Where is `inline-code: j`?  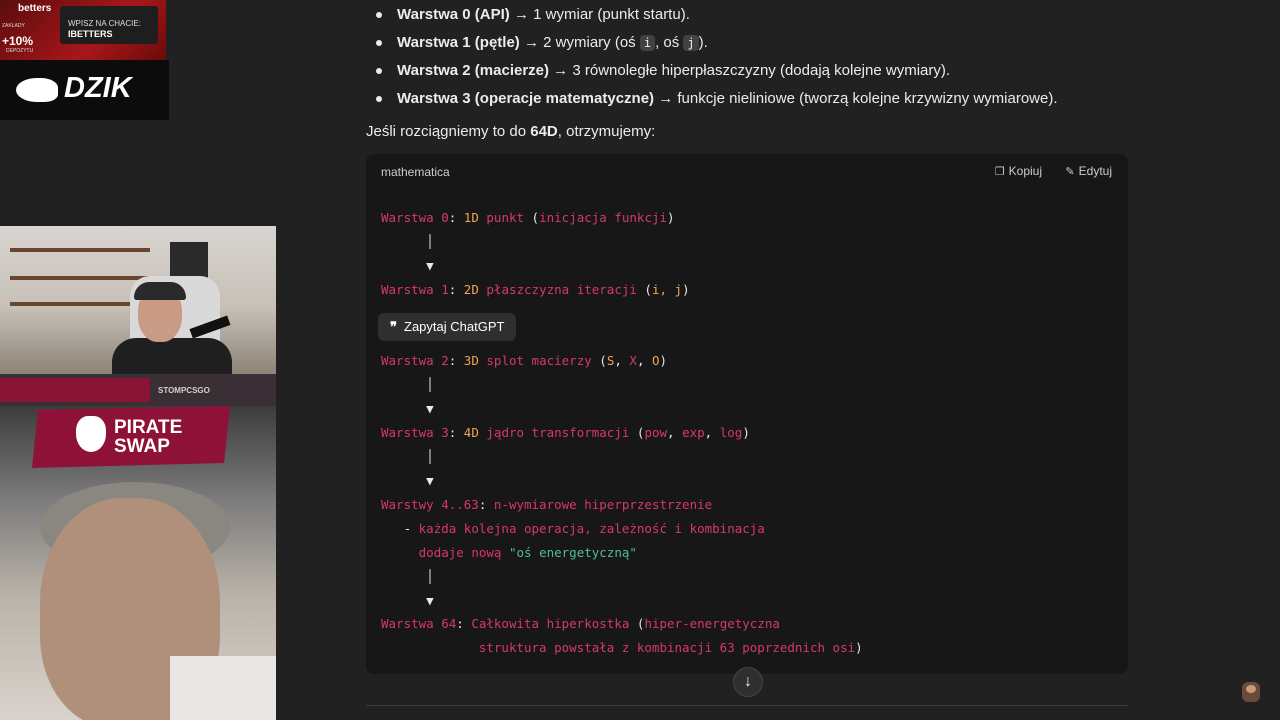 inline-code: j is located at coordinates (691, 43).